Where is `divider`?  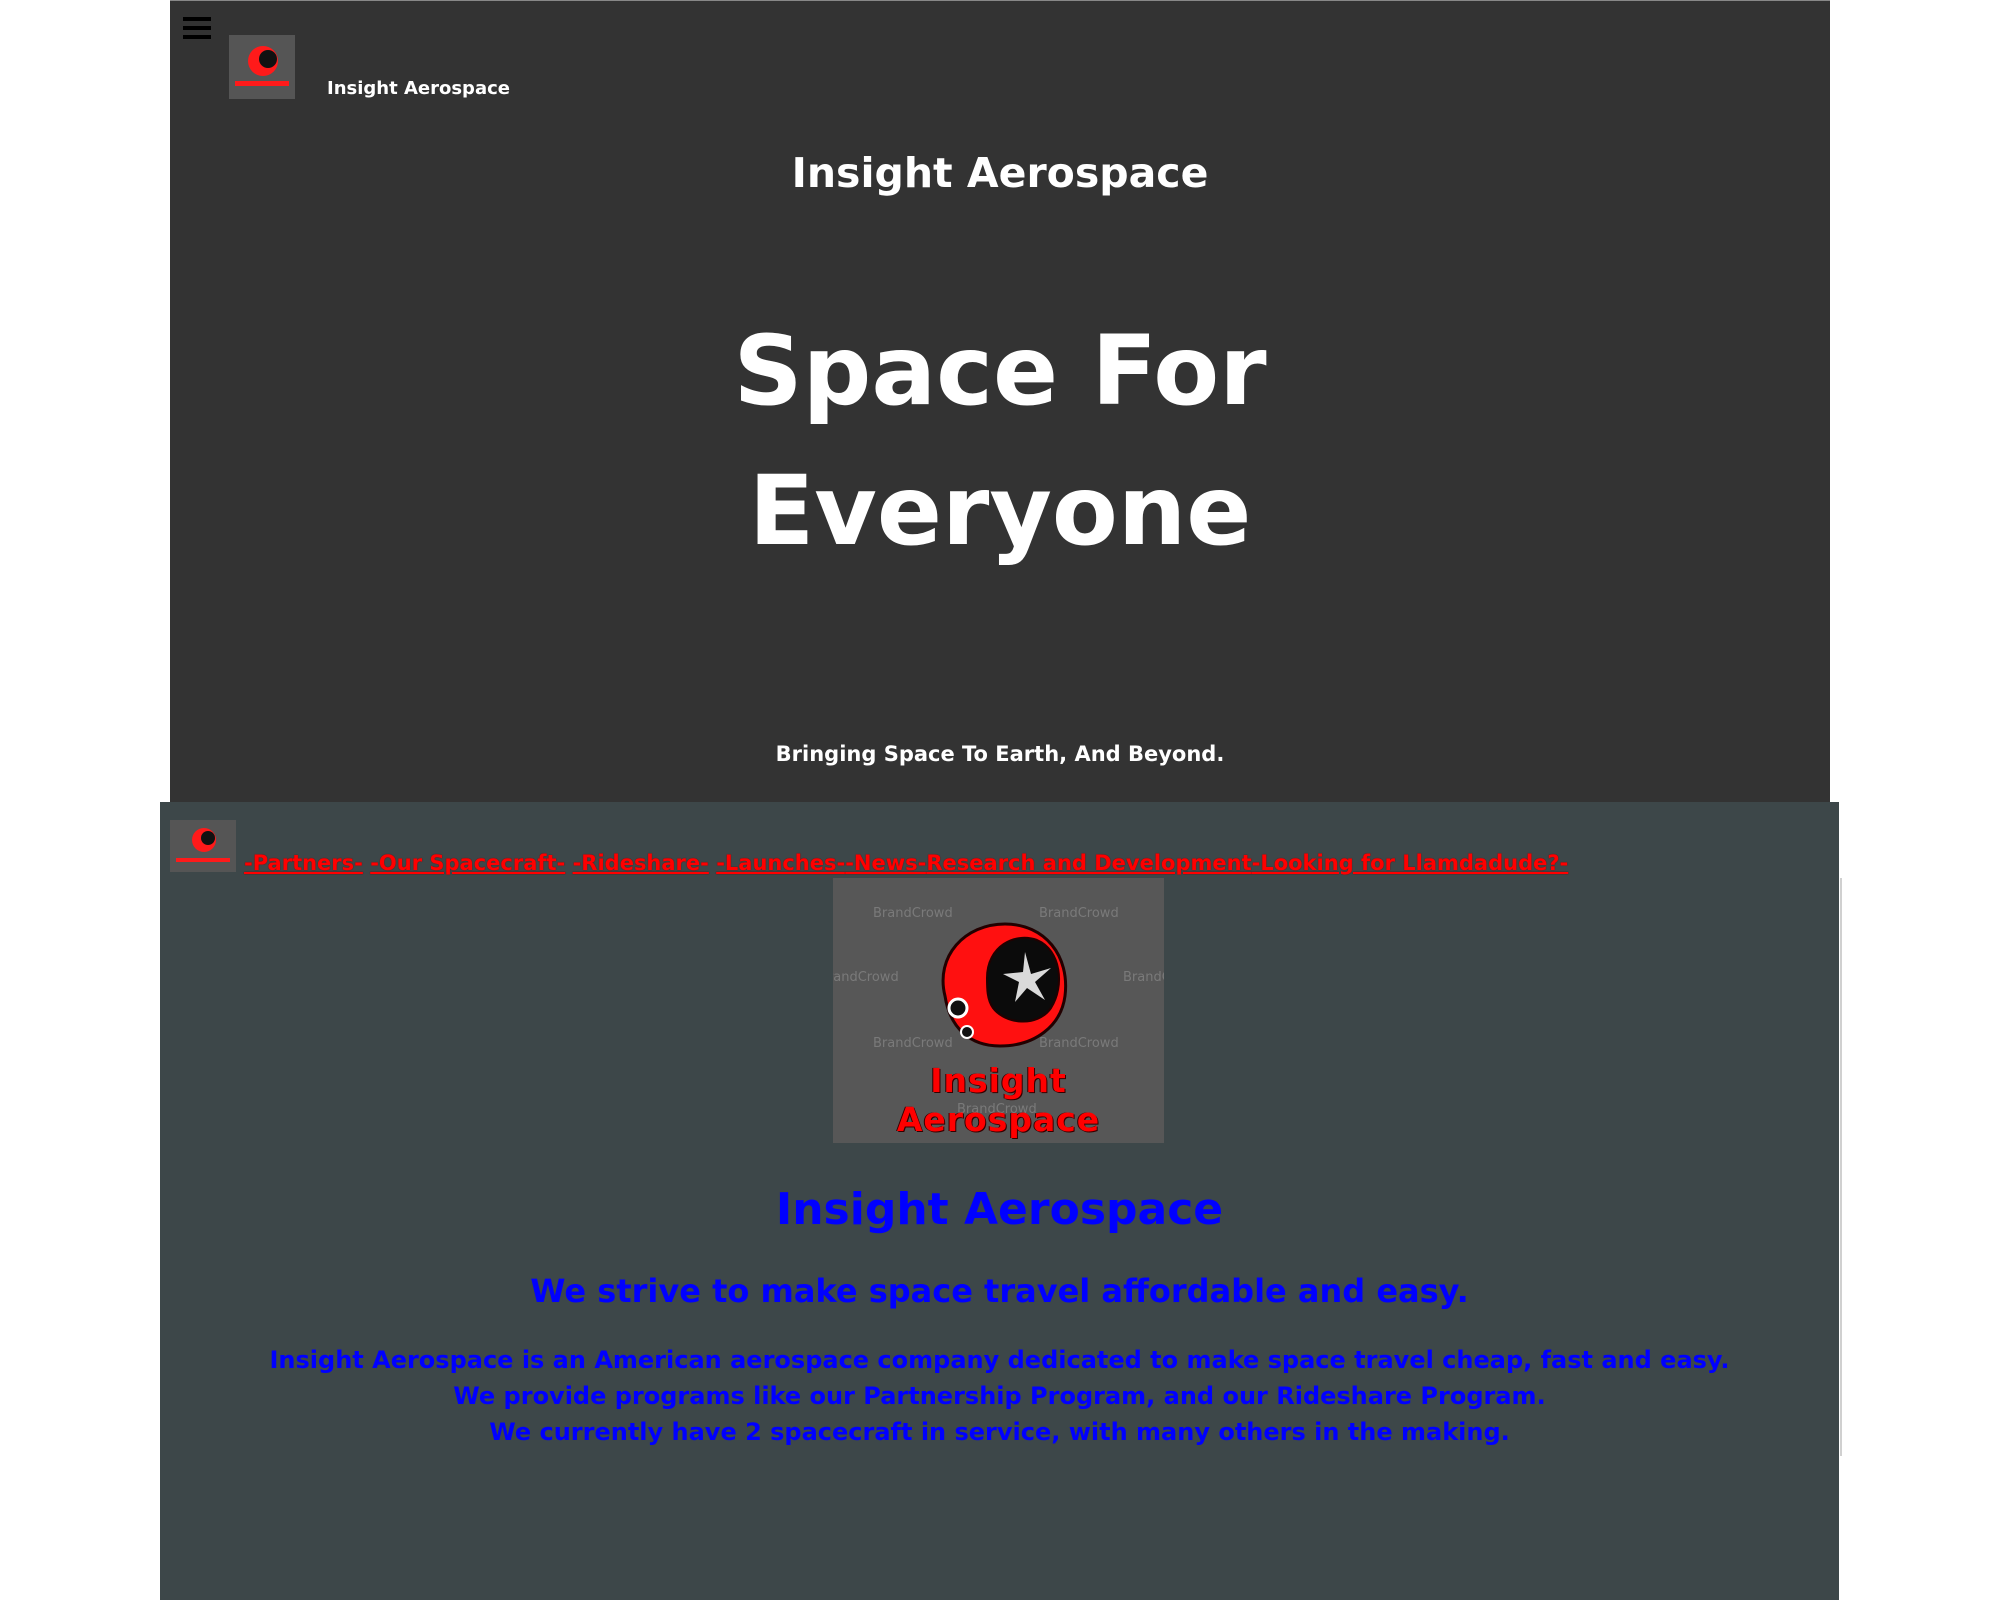 divider is located at coordinates (1841, 1167).